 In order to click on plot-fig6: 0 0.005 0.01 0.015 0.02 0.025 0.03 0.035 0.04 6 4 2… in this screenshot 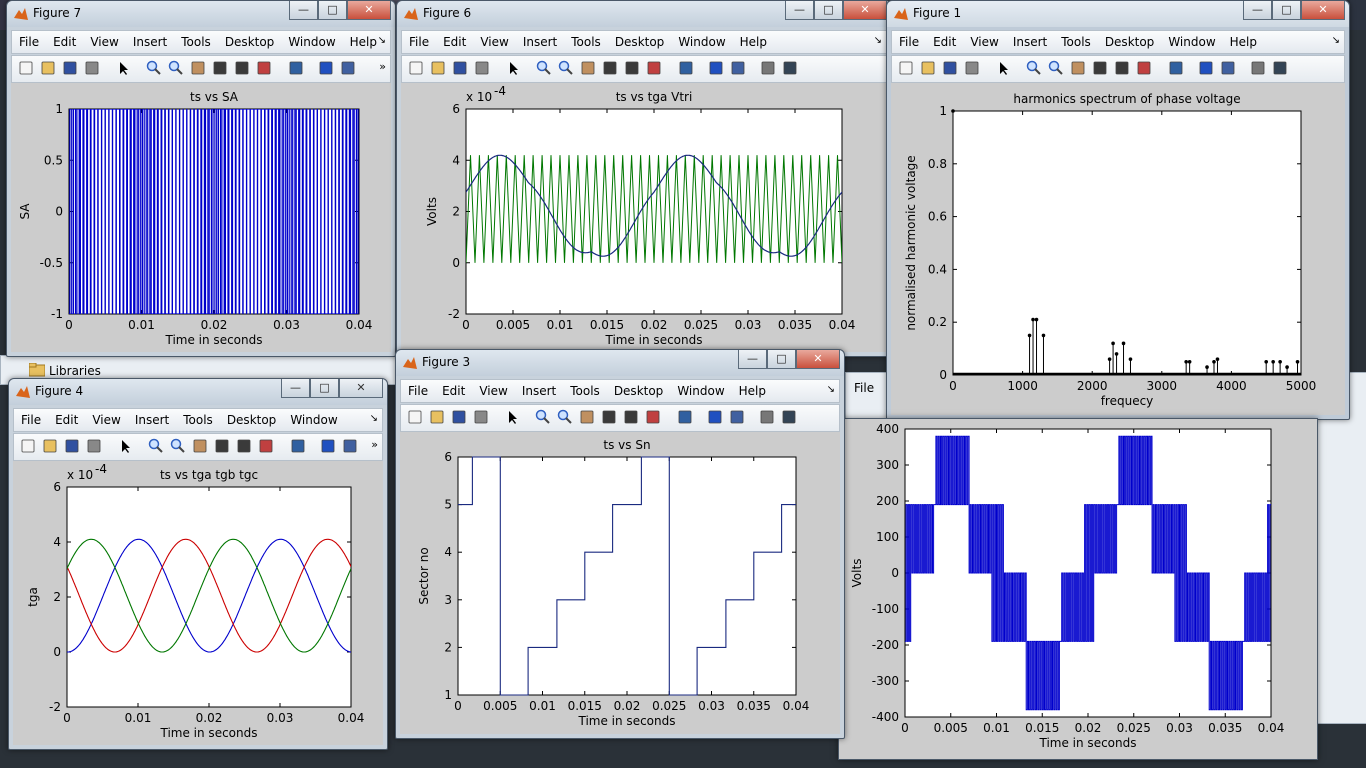, I will do `click(644, 217)`.